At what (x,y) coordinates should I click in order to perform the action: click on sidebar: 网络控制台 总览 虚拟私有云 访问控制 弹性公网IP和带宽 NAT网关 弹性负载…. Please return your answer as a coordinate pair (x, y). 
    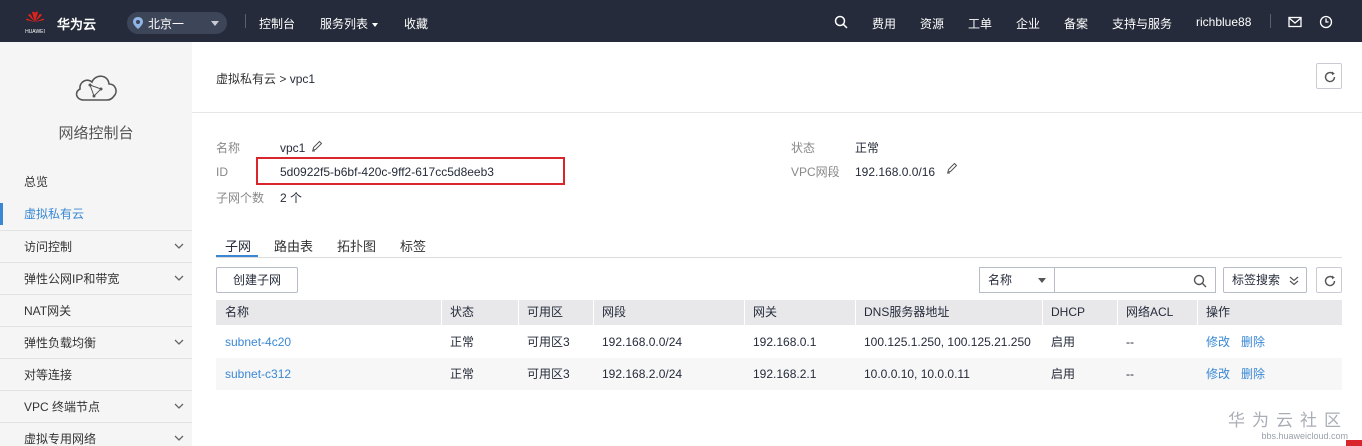
    Looking at the image, I should click on (96, 244).